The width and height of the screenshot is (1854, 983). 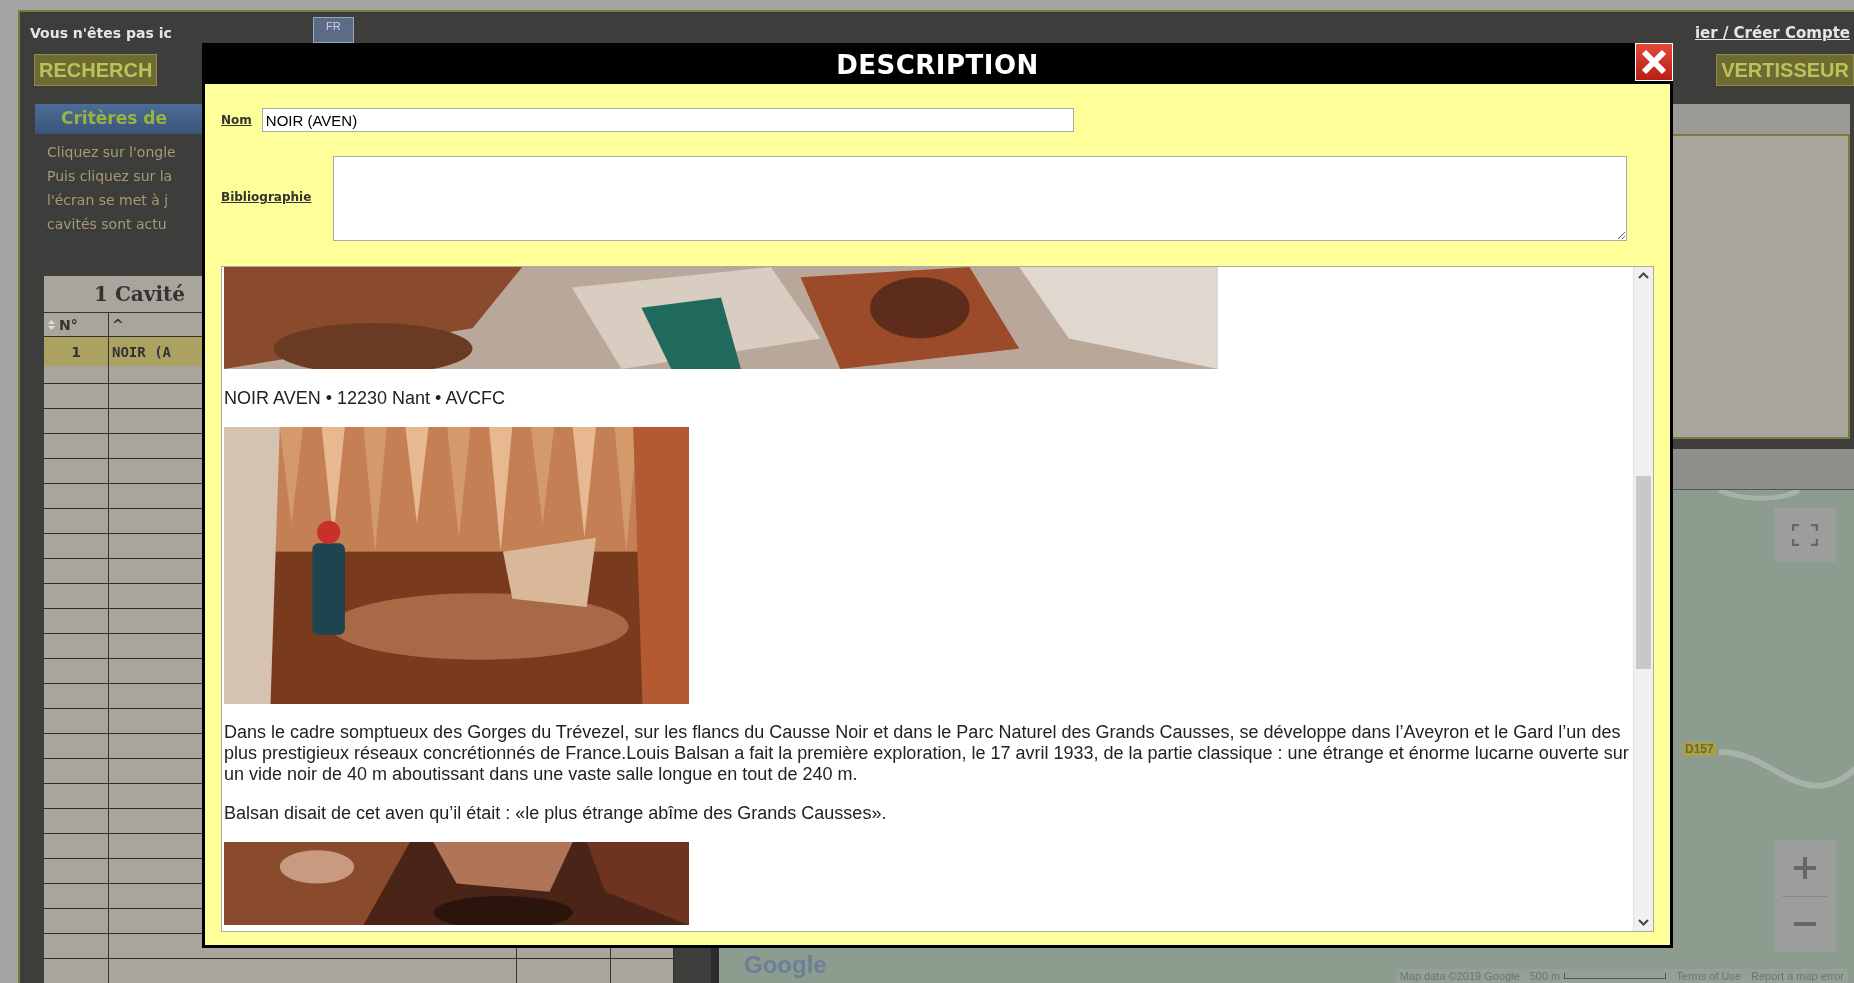 I want to click on scrollbar, so click(x=1643, y=599).